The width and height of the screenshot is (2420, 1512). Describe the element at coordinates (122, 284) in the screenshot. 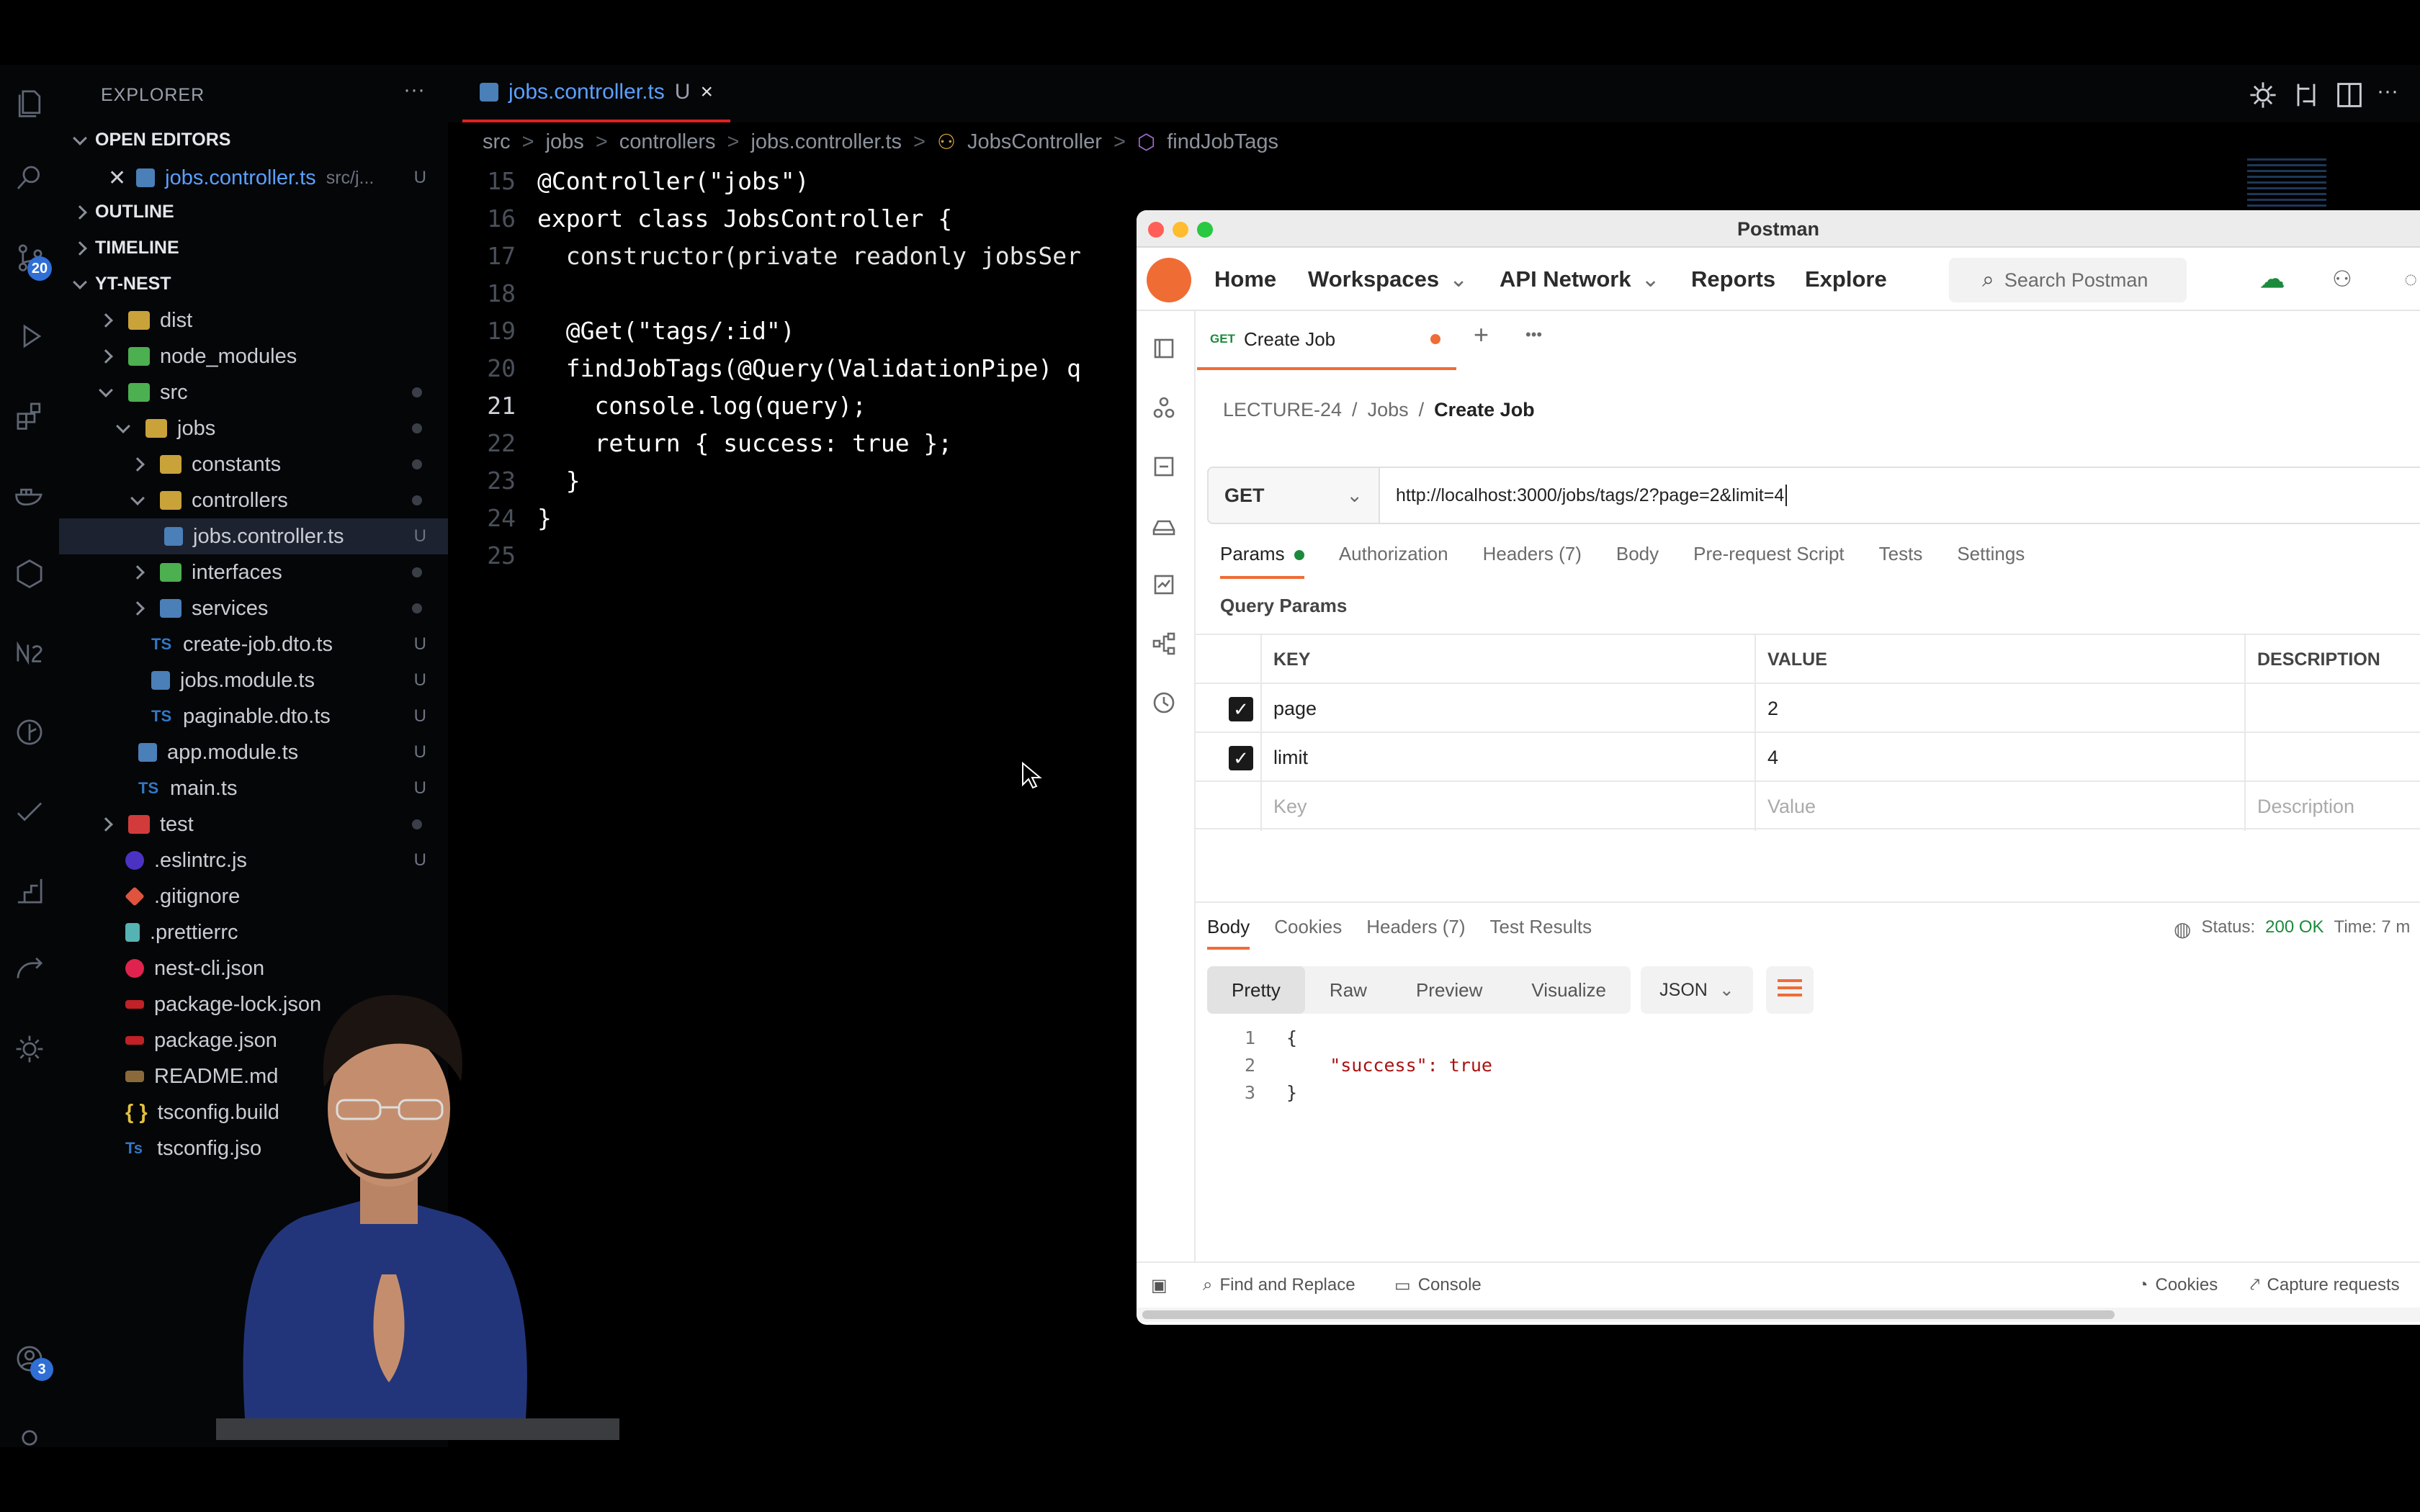

I see `project-section: YT-NEST` at that location.